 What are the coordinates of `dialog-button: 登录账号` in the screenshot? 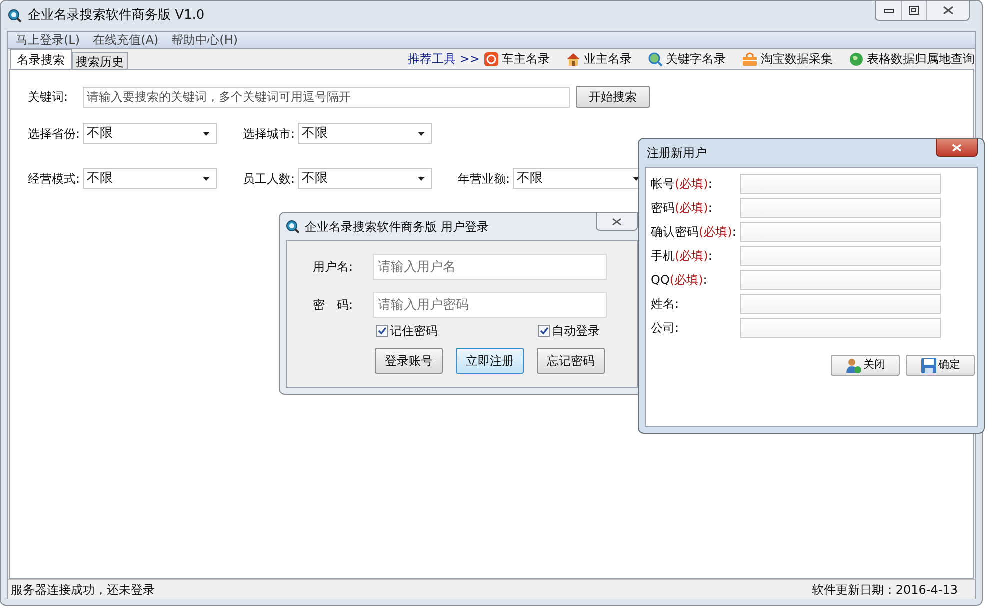 It's located at (409, 361).